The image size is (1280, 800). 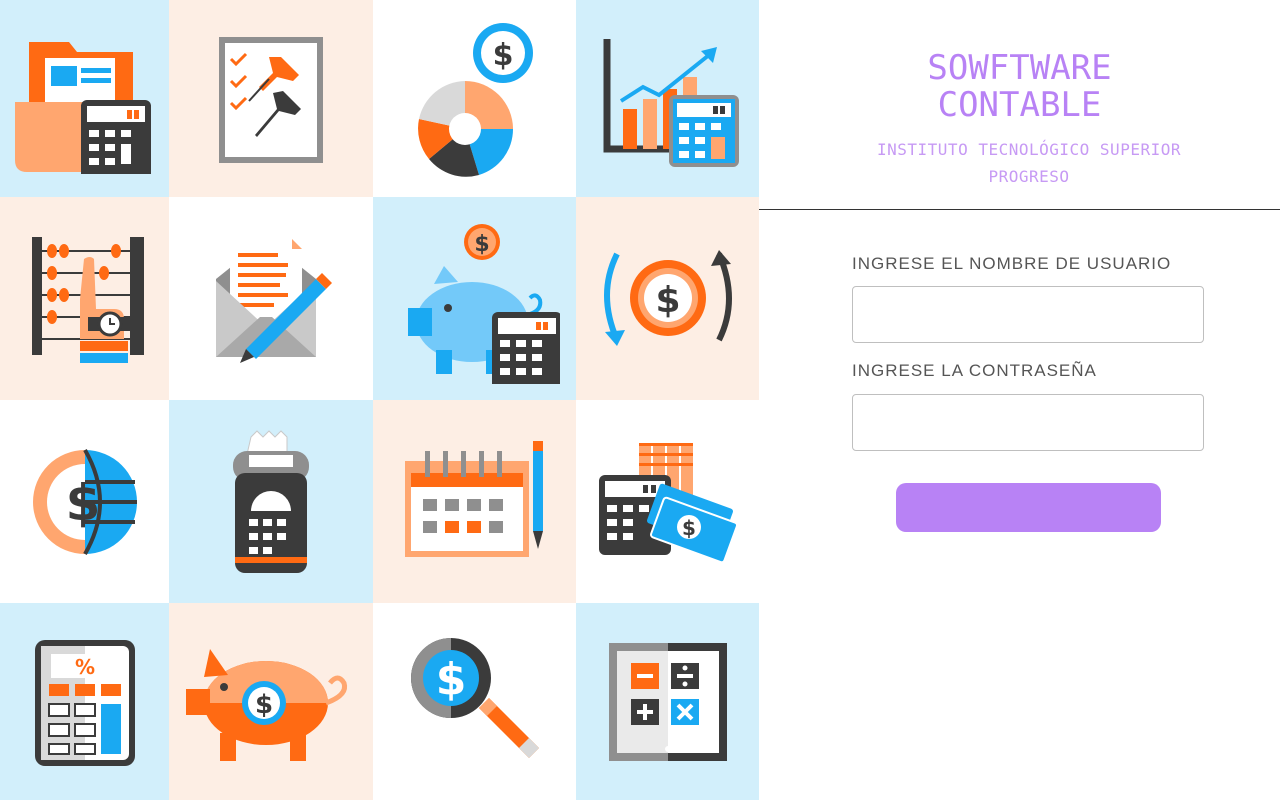 I want to click on institution-name: INSTITUTO TECNOLÓGICO SUPERIOR PROGRESO, so click(x=1029, y=163).